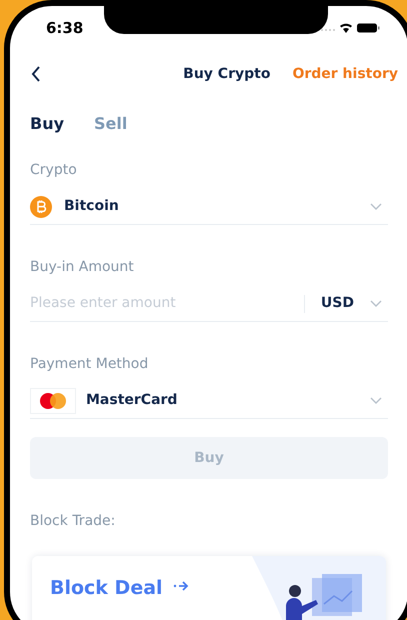 The image size is (407, 620). Describe the element at coordinates (226, 74) in the screenshot. I see `page-title: Buy Crypto` at that location.